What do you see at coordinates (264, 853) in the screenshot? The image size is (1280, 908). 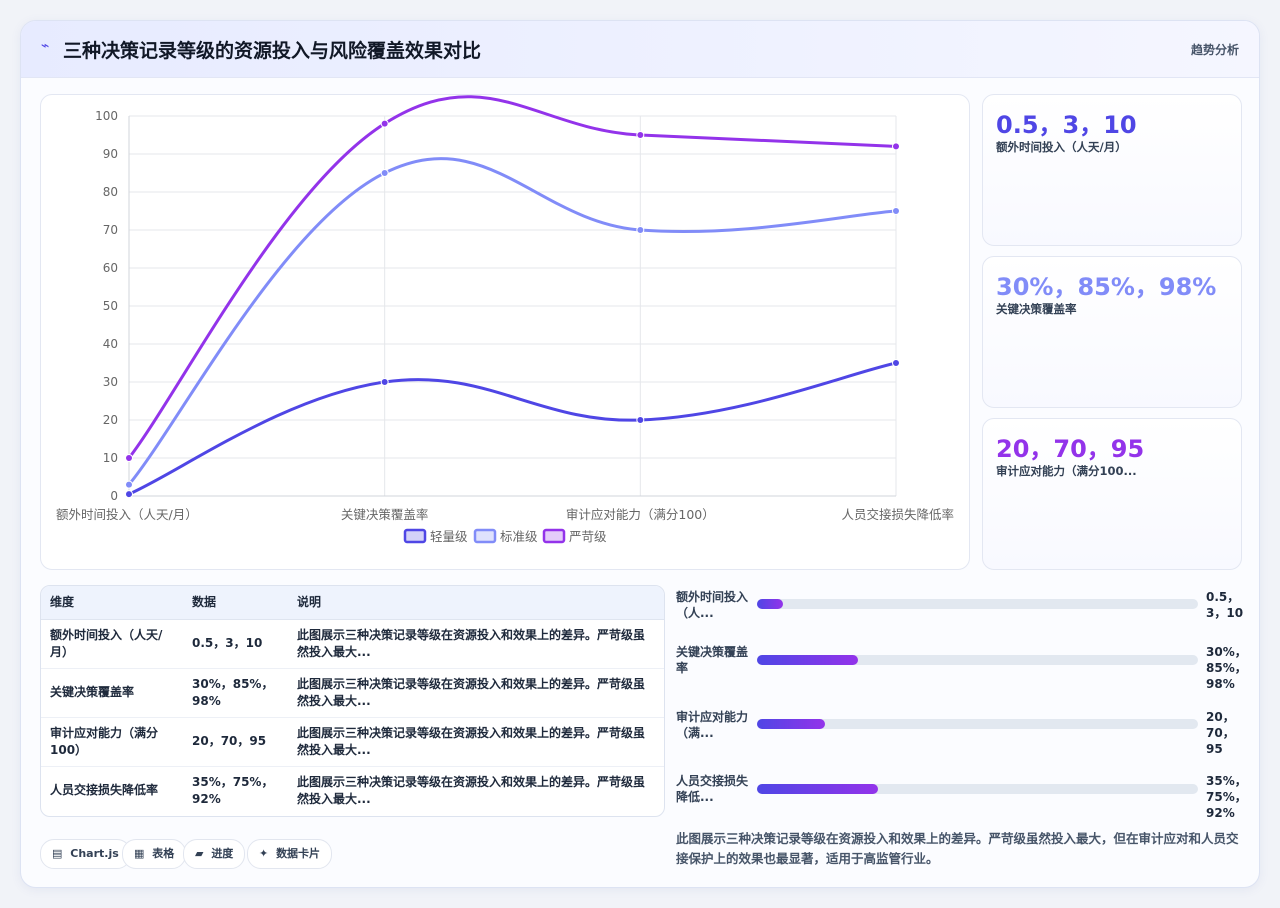 I see `sparkle-icon: ✦` at bounding box center [264, 853].